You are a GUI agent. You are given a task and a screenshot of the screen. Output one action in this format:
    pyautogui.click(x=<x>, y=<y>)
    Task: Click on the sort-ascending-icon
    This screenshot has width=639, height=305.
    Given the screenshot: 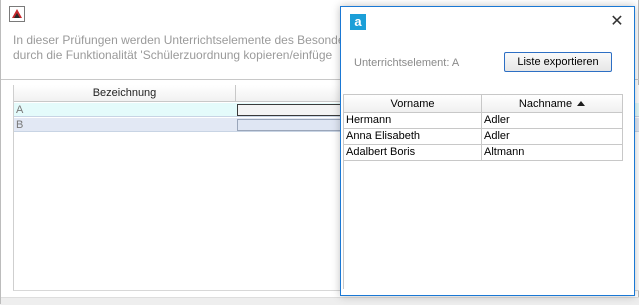 What is the action you would take?
    pyautogui.click(x=581, y=103)
    